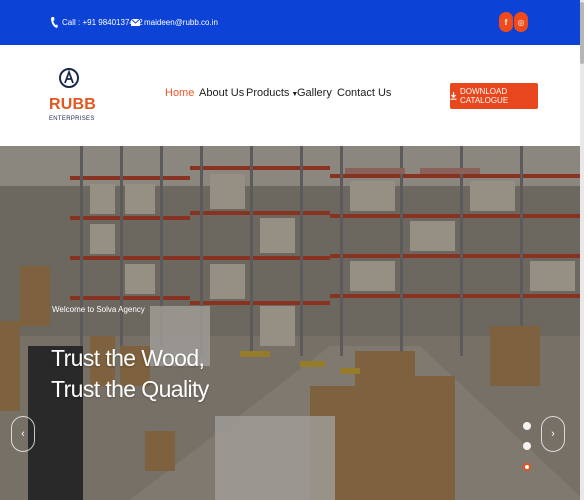  I want to click on hero-headline: Trust the Wood, Trust the Quality, so click(130, 374).